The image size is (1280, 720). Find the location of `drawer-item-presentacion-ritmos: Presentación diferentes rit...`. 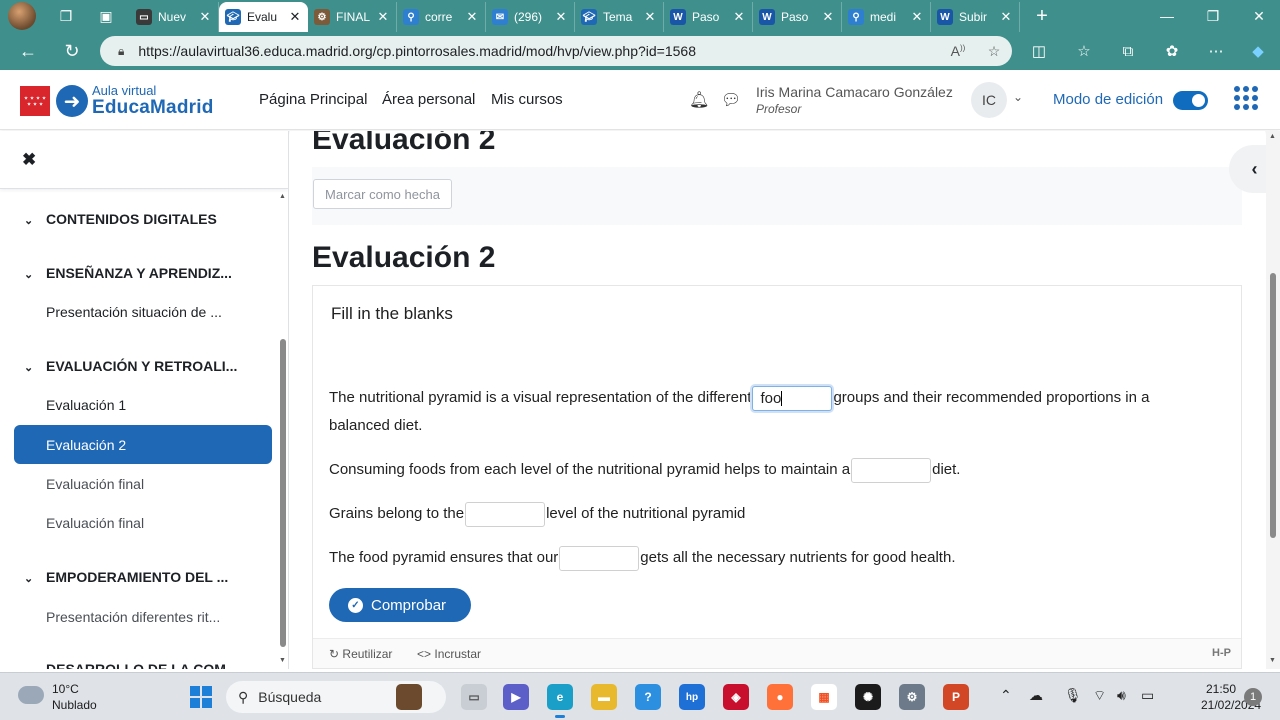

drawer-item-presentacion-ritmos: Presentación diferentes rit... is located at coordinates (133, 617).